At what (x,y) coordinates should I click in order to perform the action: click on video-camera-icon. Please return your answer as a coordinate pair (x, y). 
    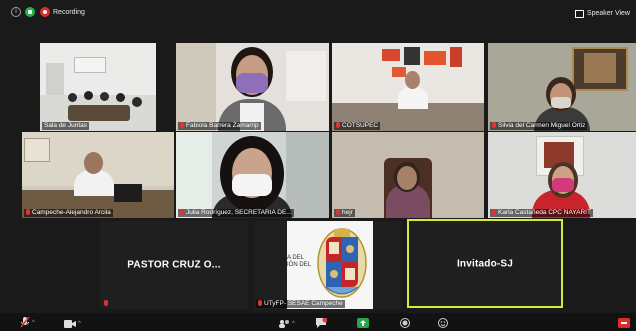
    Looking at the image, I should click on (70, 324).